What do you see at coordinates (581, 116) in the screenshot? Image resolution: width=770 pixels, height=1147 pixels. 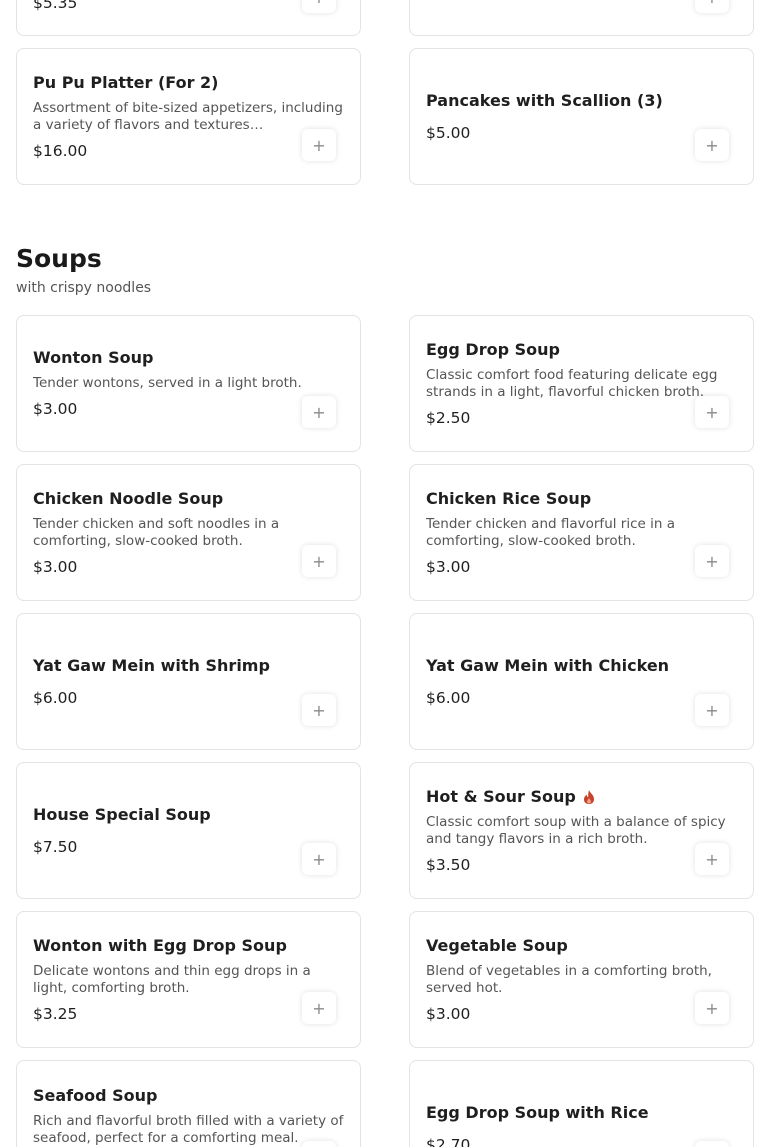 I see `menu-item-card: Pancakes with Scallion (3) $5.00 +` at bounding box center [581, 116].